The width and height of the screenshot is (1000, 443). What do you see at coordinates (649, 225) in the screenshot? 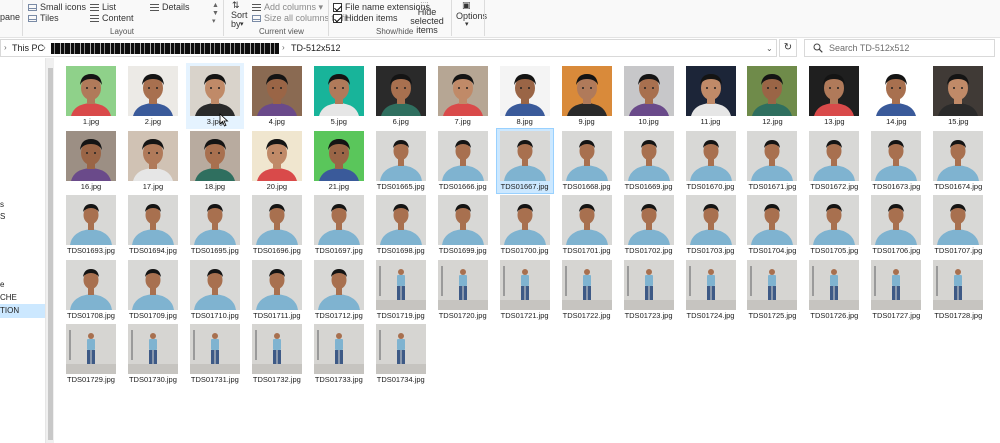
I see `file-item: TDS01702.jpg` at bounding box center [649, 225].